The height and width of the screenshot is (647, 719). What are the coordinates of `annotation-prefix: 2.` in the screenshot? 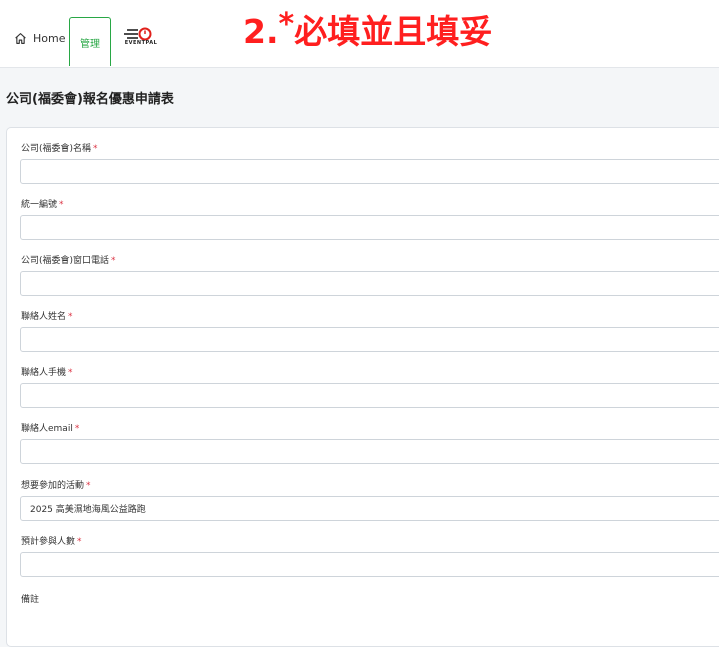 It's located at (261, 31).